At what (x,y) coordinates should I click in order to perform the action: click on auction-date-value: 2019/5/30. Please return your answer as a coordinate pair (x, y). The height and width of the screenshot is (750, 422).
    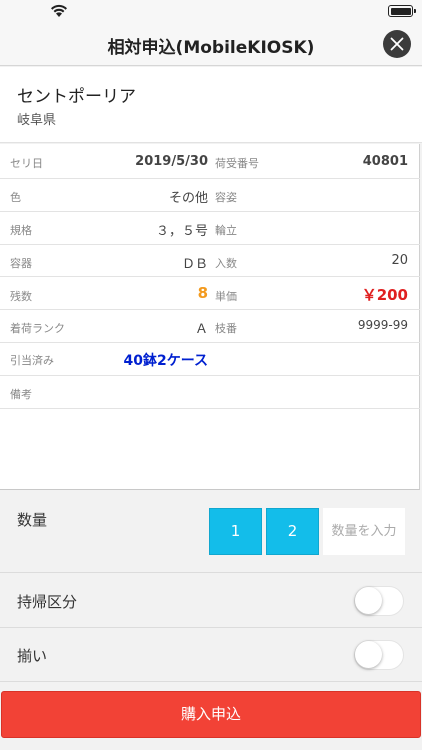
    Looking at the image, I should click on (171, 161).